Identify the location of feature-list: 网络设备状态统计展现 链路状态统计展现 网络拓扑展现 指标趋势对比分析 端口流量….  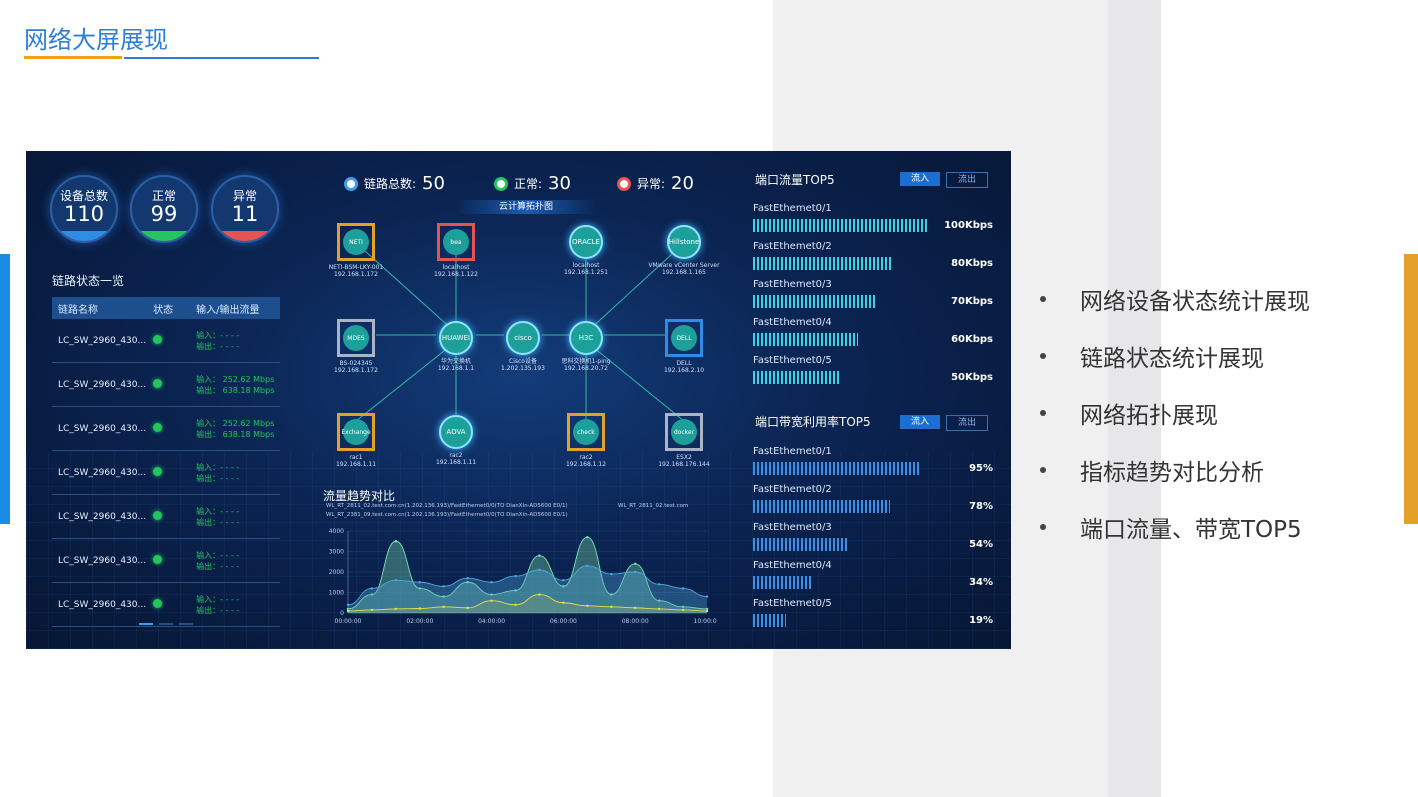
(1175, 412).